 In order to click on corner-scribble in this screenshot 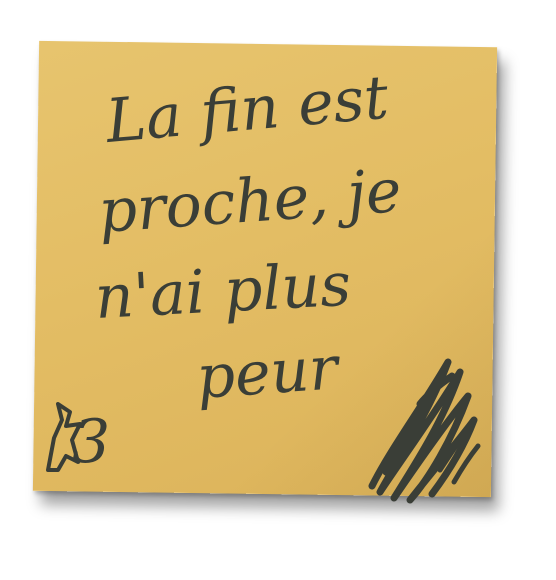, I will do `click(424, 431)`.